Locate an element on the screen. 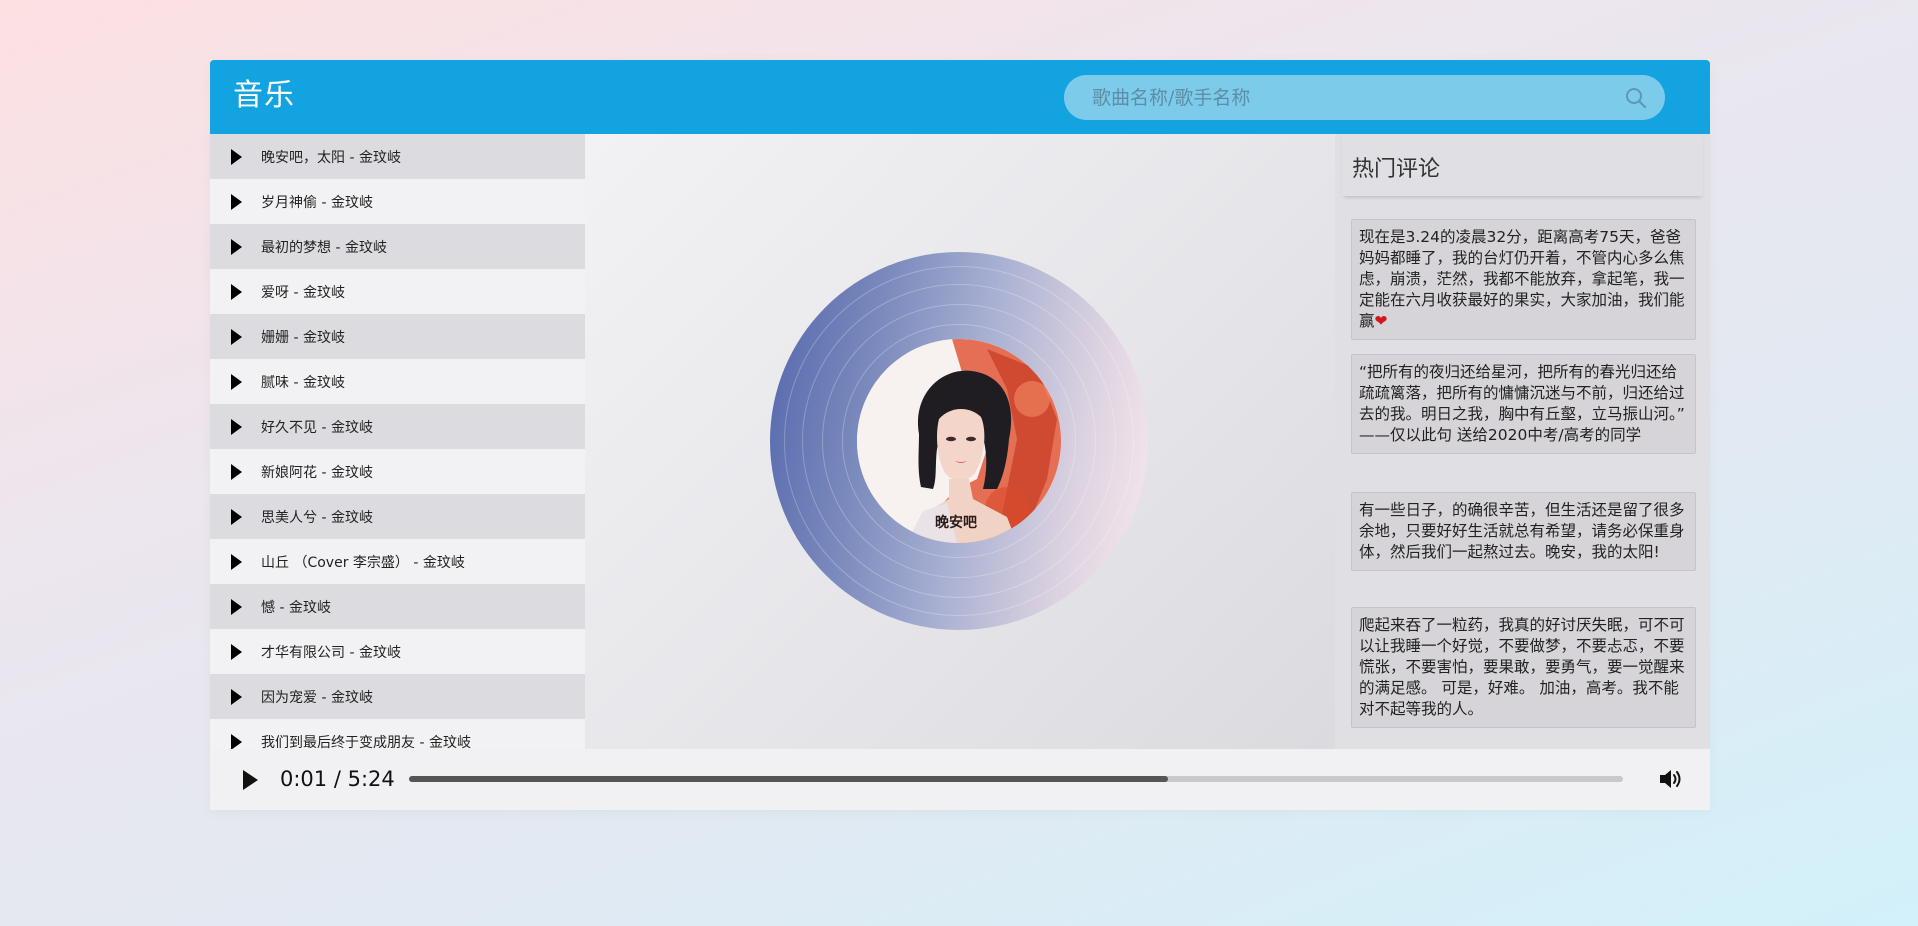 This screenshot has height=926, width=1918. album-cover-art: 晚安吧 is located at coordinates (959, 441).